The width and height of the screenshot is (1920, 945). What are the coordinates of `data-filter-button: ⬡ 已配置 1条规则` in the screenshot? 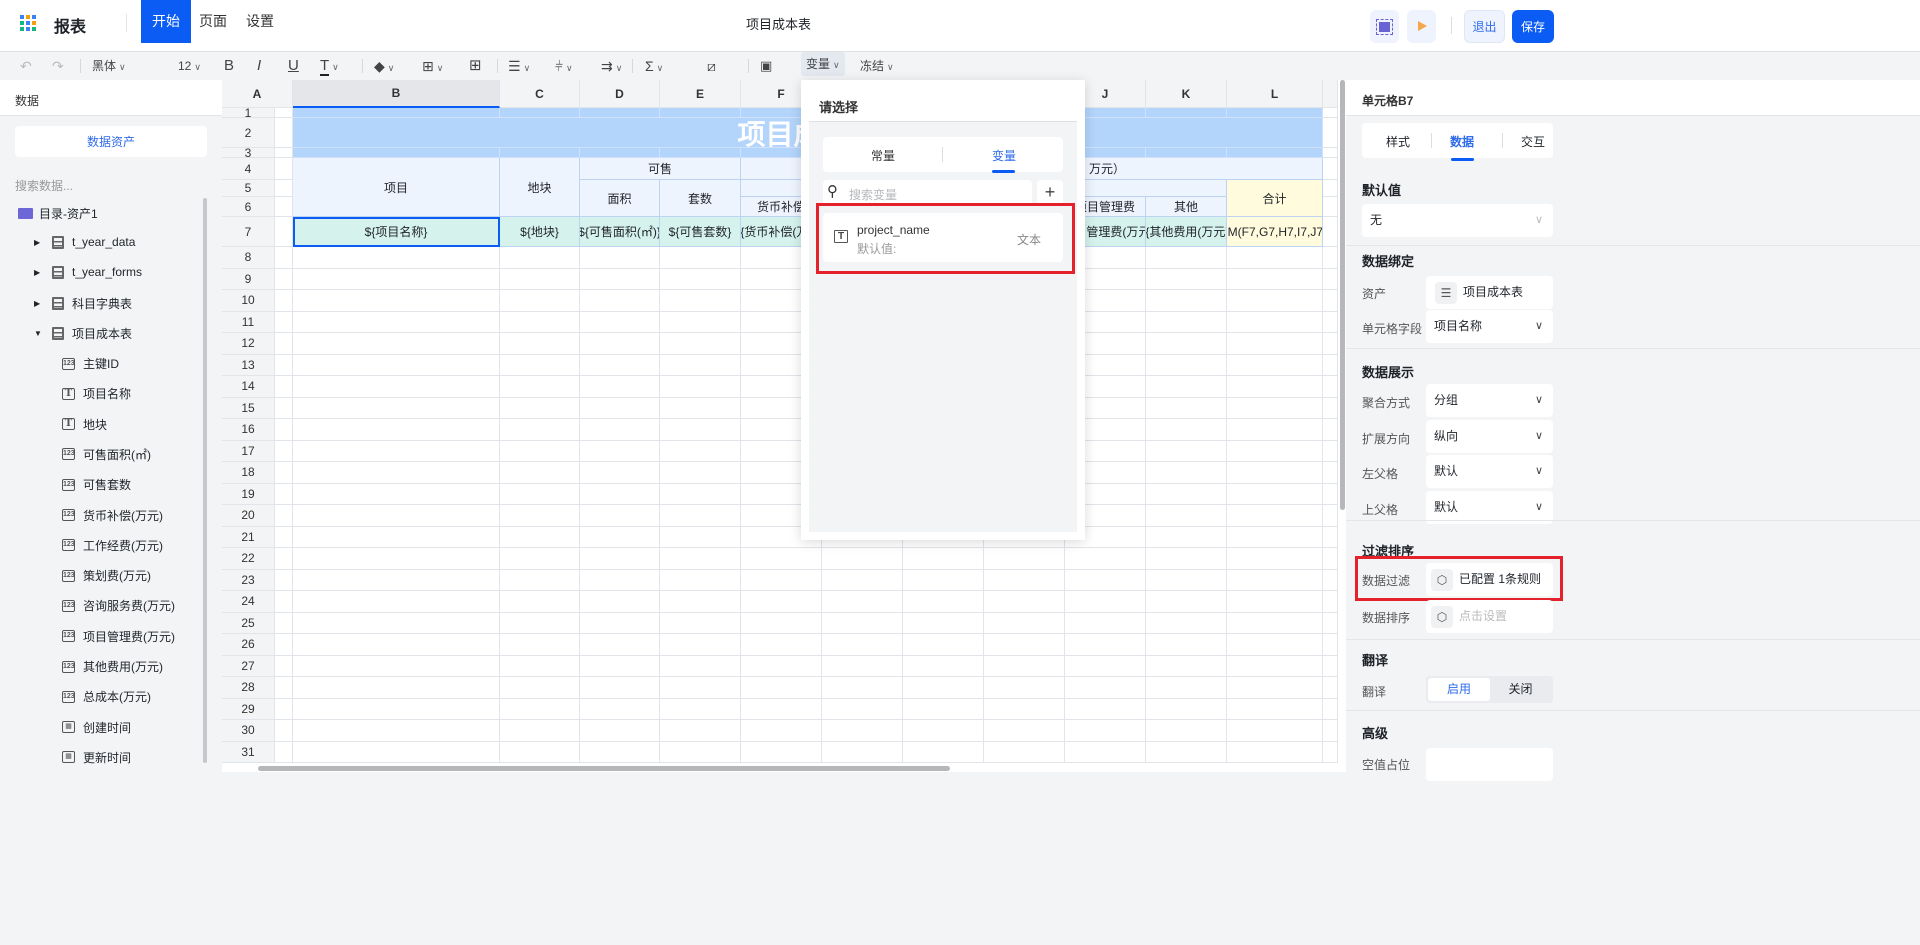 It's located at (1489, 579).